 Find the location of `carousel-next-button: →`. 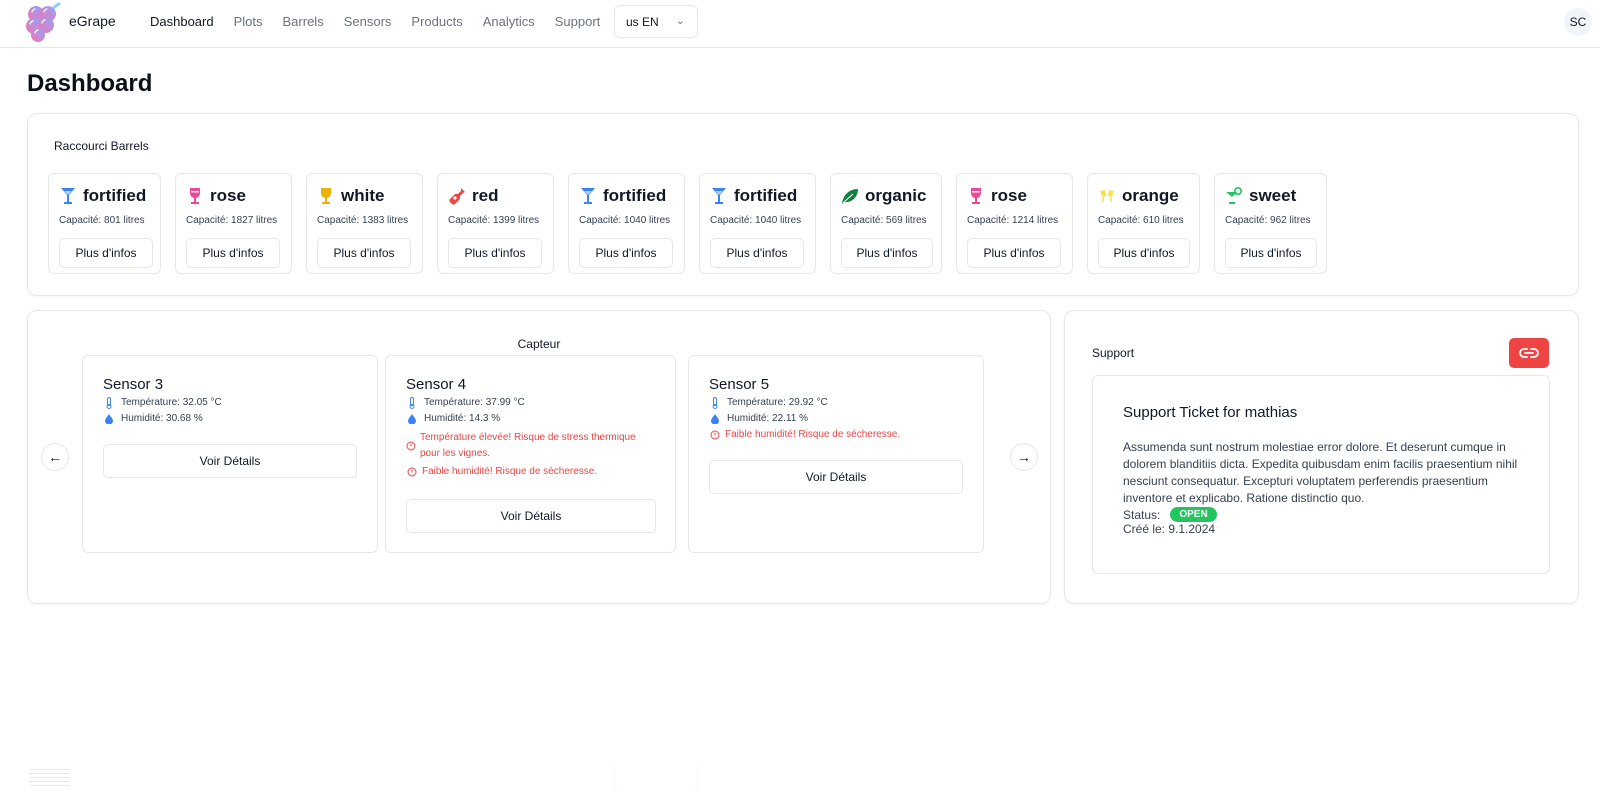

carousel-next-button: → is located at coordinates (1024, 457).